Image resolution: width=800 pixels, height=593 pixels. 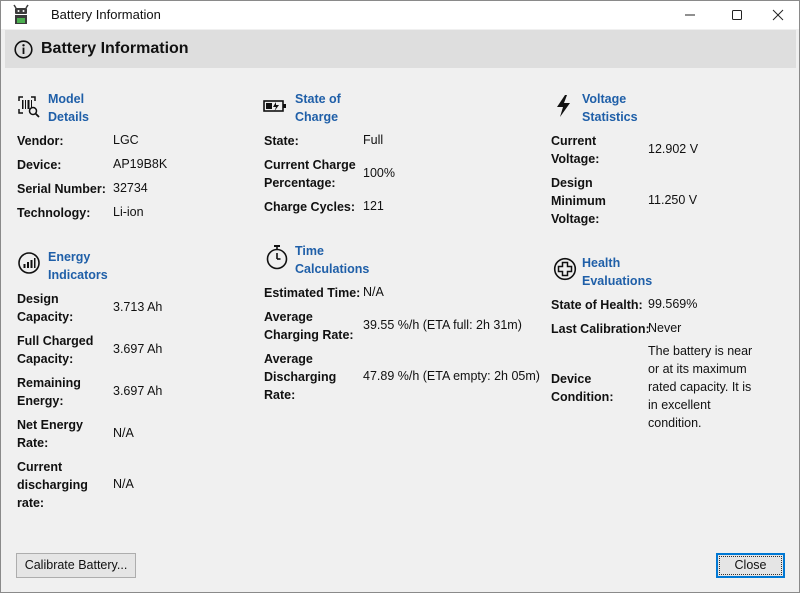 I want to click on device-condition-label: Device Condition:, so click(x=582, y=388).